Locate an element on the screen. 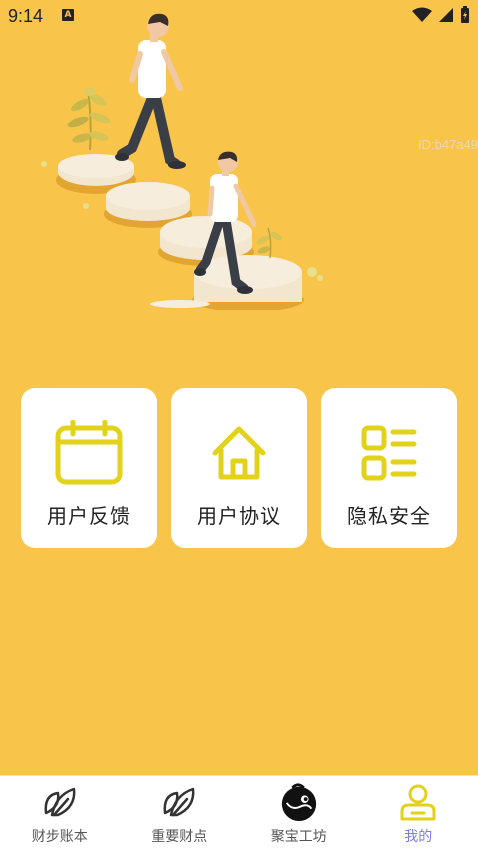  tab-important-label: 重要财点 is located at coordinates (179, 836).